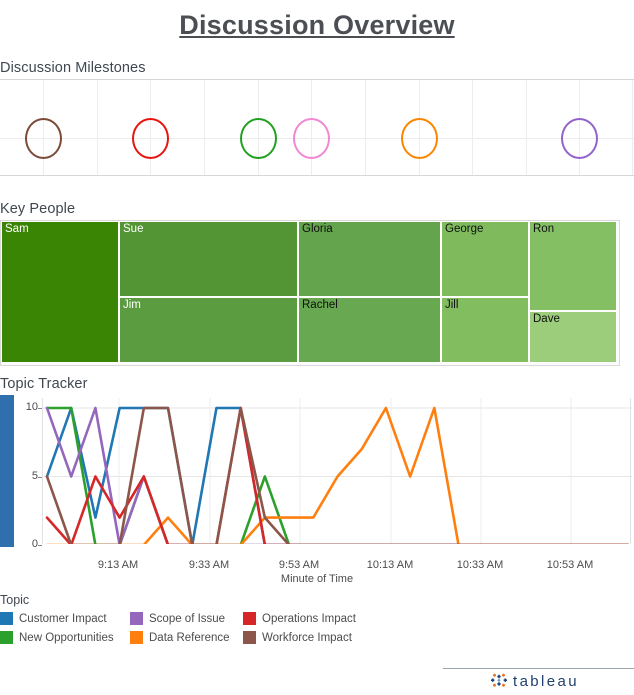 This screenshot has height=695, width=634. What do you see at coordinates (34, 544) in the screenshot?
I see `y-axis-tick-label: 0` at bounding box center [34, 544].